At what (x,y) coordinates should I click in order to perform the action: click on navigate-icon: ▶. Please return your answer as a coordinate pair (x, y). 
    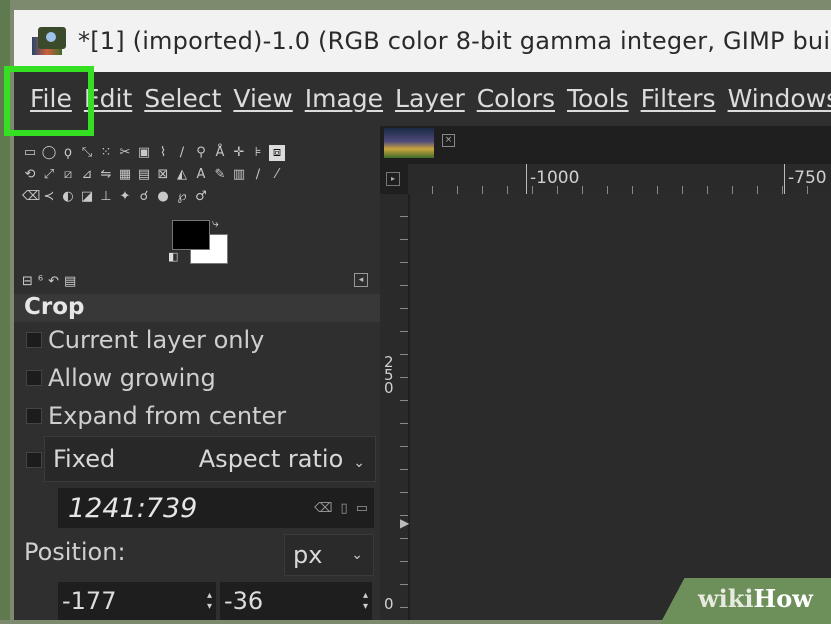
    Looking at the image, I should click on (404, 523).